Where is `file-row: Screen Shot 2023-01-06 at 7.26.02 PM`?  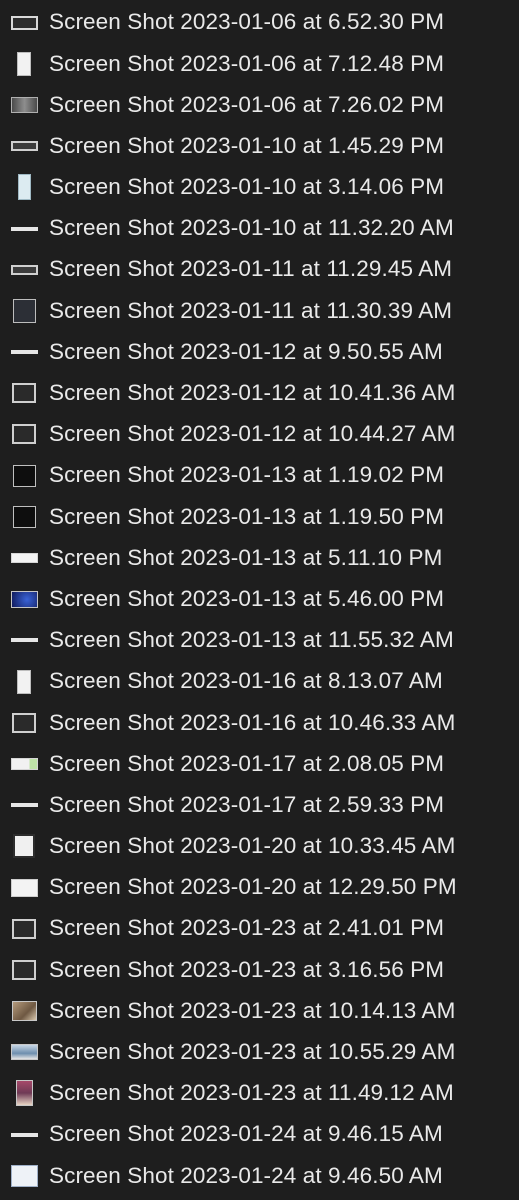 file-row: Screen Shot 2023-01-06 at 7.26.02 PM is located at coordinates (259, 104).